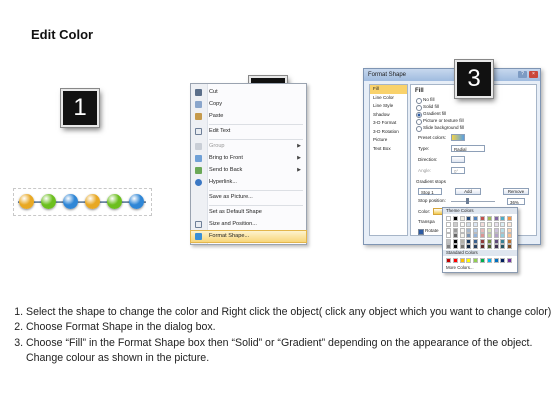 The width and height of the screenshot is (560, 420). I want to click on stop-position-slider, so click(473, 201).